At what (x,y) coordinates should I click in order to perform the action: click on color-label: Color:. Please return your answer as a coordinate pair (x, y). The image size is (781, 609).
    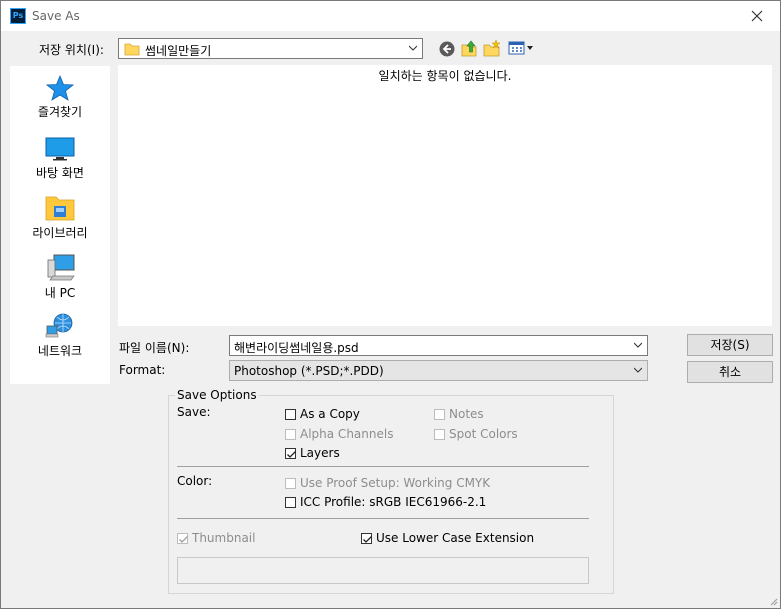
    Looking at the image, I should click on (195, 481).